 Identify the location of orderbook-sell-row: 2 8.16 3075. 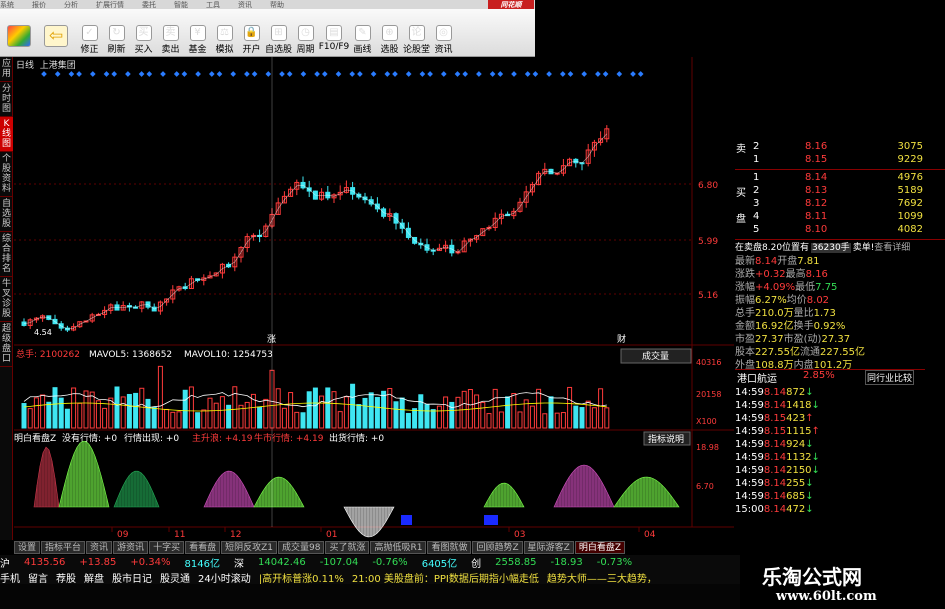
(830, 147).